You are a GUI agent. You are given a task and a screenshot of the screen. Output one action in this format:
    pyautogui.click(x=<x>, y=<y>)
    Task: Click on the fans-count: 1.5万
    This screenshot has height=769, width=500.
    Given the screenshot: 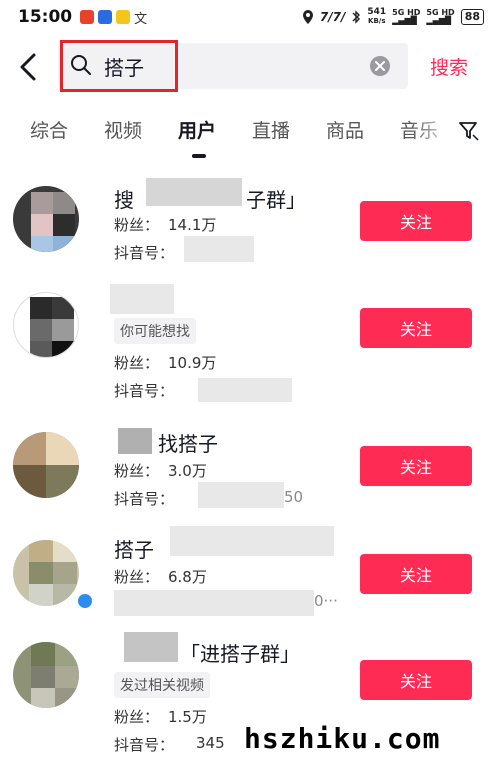 What is the action you would take?
    pyautogui.click(x=187, y=717)
    